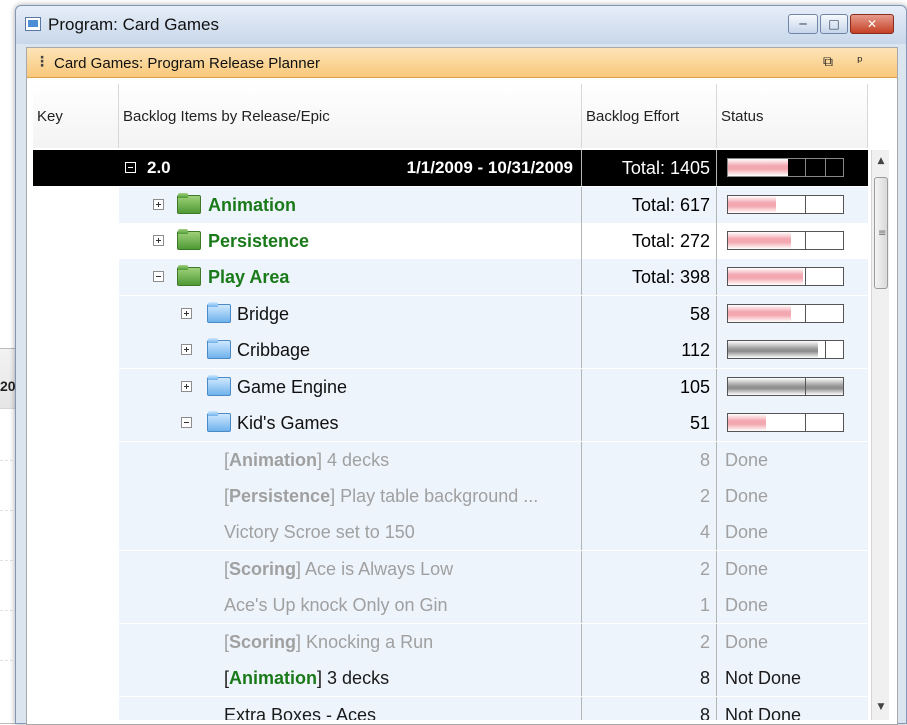  What do you see at coordinates (450, 642) in the screenshot?
I see `story-row: [Scoring] Knocking a Run 2 Done` at bounding box center [450, 642].